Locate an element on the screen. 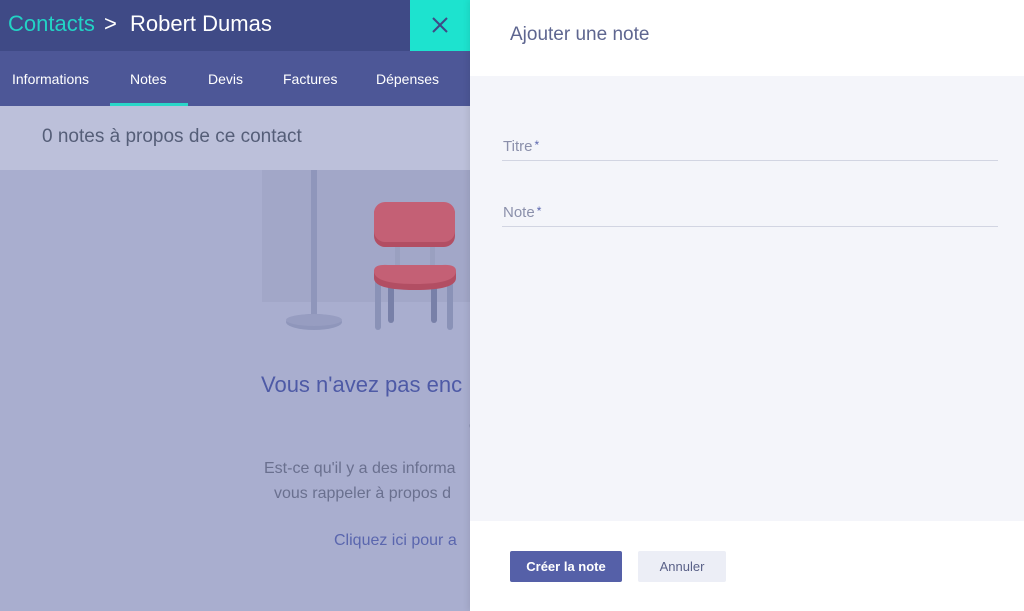 Image resolution: width=1024 pixels, height=611 pixels. tab-factures: Factures is located at coordinates (310, 78).